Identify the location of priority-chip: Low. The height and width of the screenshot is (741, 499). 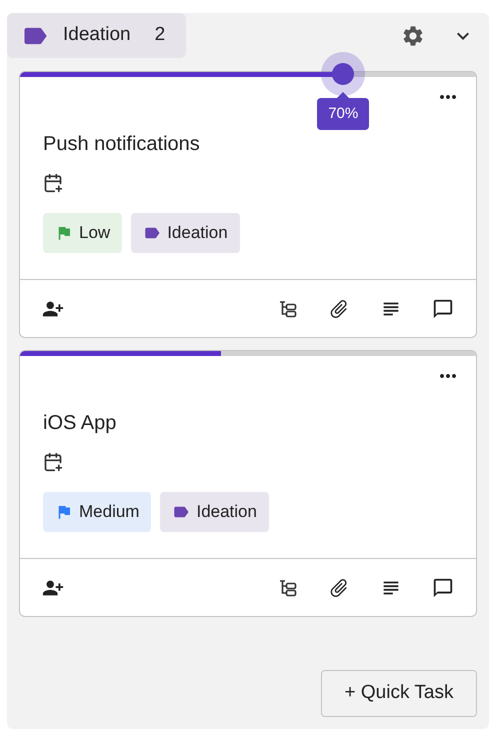
(82, 233).